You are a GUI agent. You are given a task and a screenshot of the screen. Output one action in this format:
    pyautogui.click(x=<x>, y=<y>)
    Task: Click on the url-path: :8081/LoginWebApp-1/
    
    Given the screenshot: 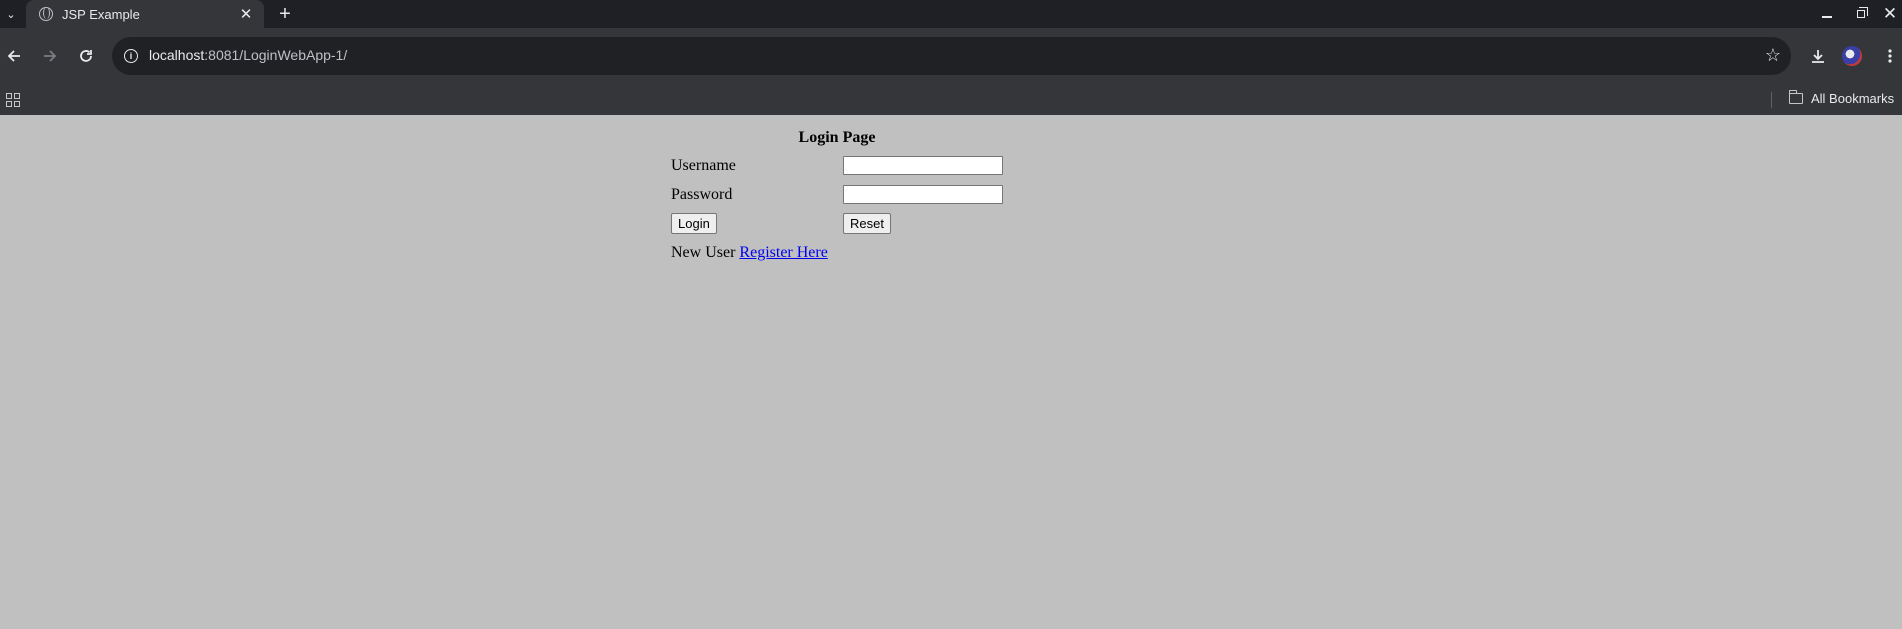 What is the action you would take?
    pyautogui.click(x=276, y=55)
    